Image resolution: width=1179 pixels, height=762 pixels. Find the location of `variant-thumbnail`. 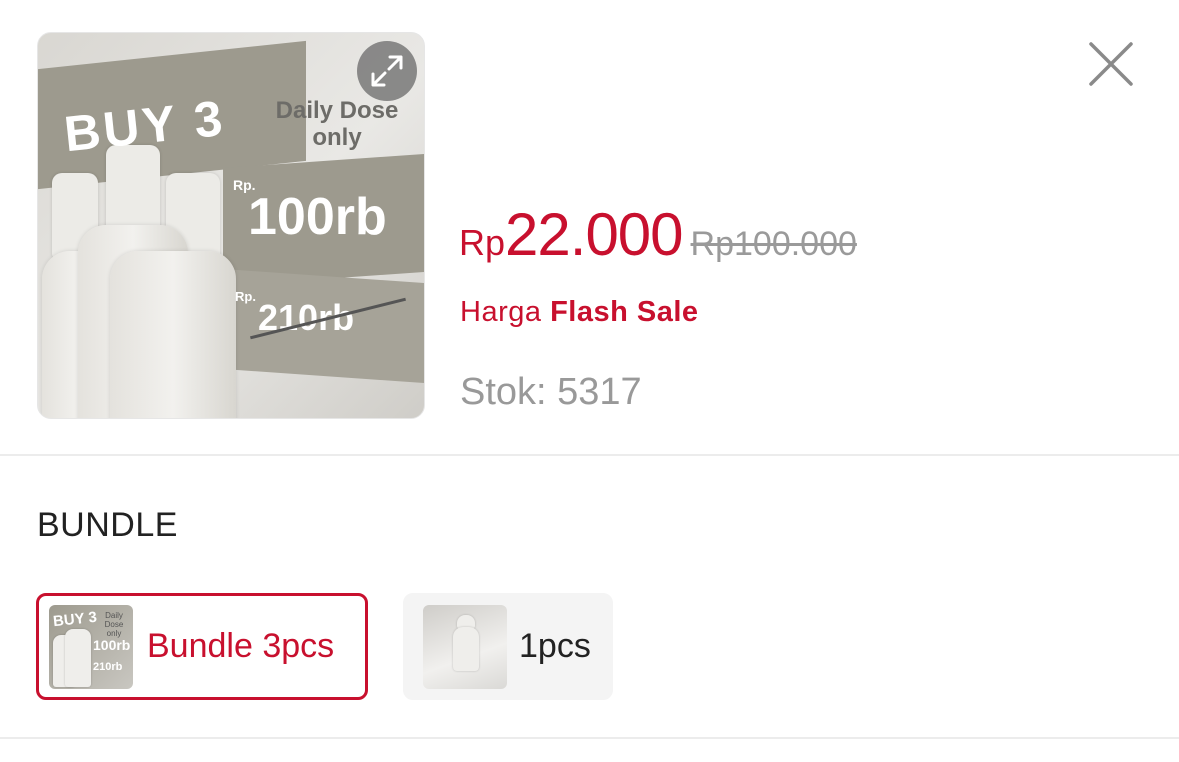

variant-thumbnail is located at coordinates (465, 646).